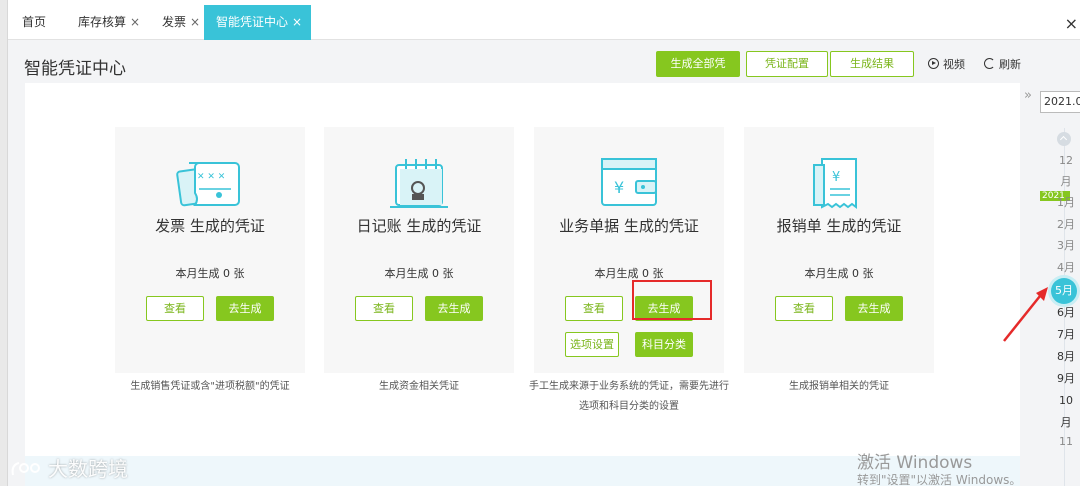  I want to click on refresh-icon, so click(989, 63).